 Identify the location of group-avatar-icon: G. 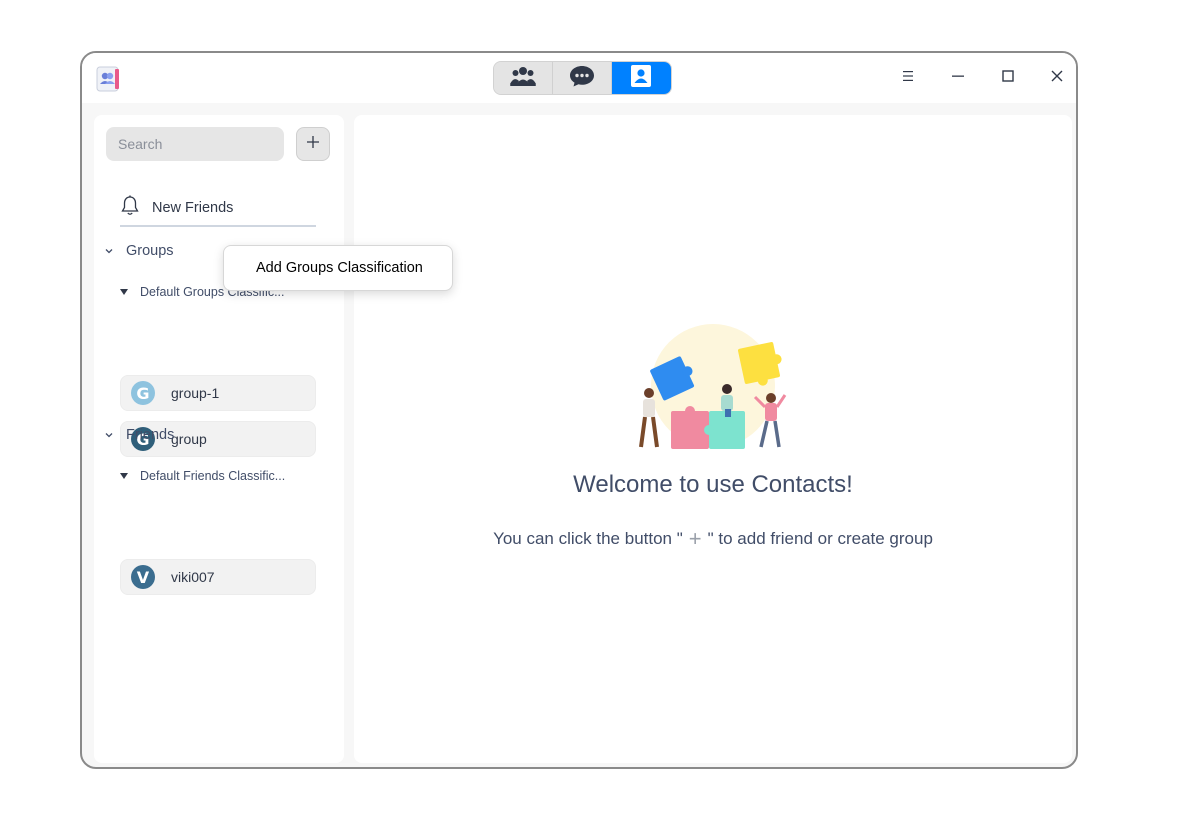
(143, 393).